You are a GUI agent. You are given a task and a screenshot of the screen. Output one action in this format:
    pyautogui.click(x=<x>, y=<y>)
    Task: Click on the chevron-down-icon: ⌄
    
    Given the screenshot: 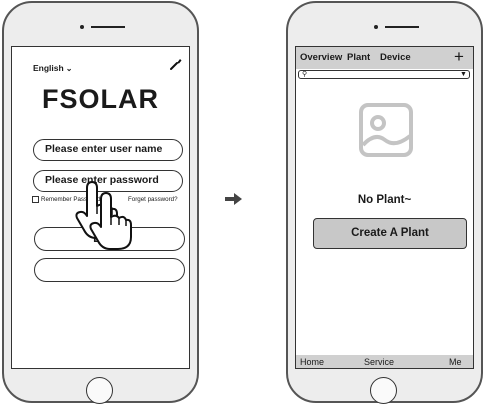 What is the action you would take?
    pyautogui.click(x=69, y=68)
    